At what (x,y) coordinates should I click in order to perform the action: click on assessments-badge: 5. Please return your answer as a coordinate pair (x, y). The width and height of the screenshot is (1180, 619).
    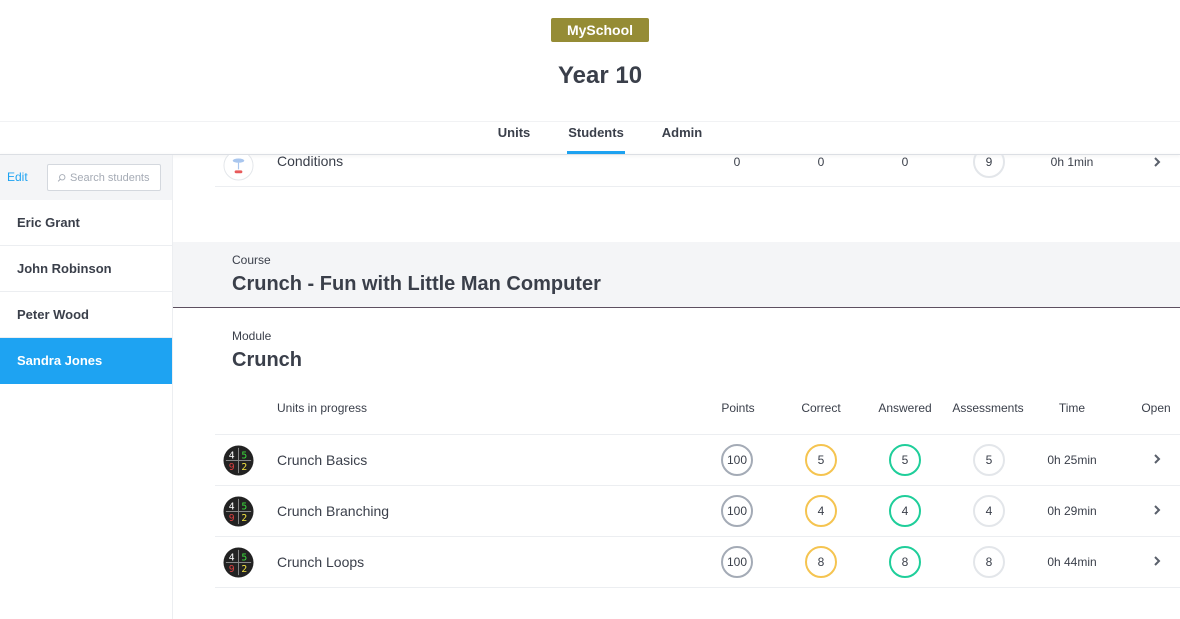
    Looking at the image, I should click on (989, 460).